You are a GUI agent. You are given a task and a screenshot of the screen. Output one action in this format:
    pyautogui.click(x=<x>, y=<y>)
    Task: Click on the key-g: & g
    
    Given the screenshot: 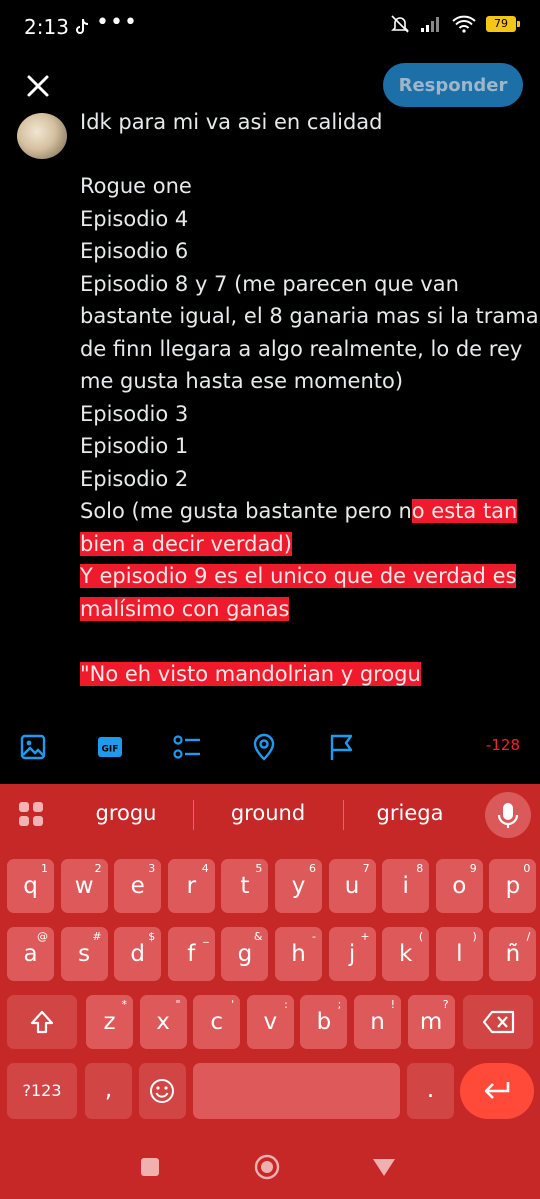 What is the action you would take?
    pyautogui.click(x=245, y=954)
    